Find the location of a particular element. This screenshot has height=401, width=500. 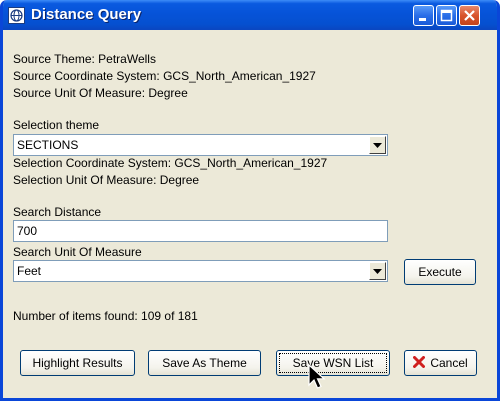

selection-theme-select: SECTIONS is located at coordinates (200, 145).